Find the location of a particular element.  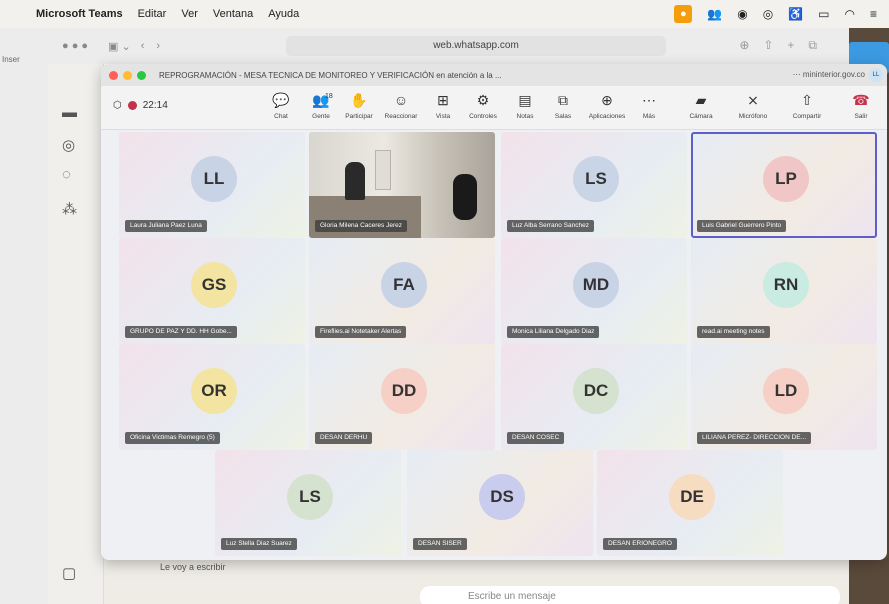

recording-icon is located at coordinates (132, 105).